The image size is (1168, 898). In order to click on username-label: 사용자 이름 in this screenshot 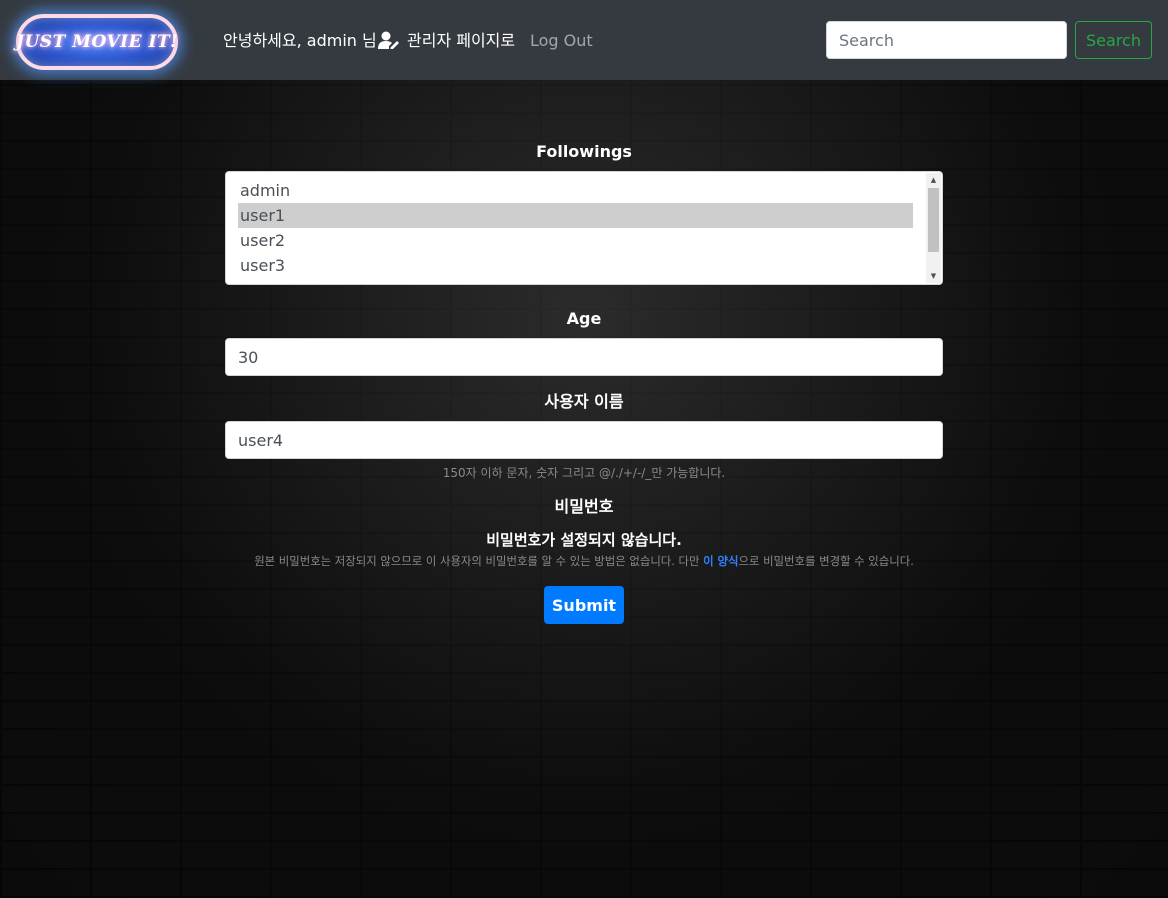, I will do `click(584, 401)`.